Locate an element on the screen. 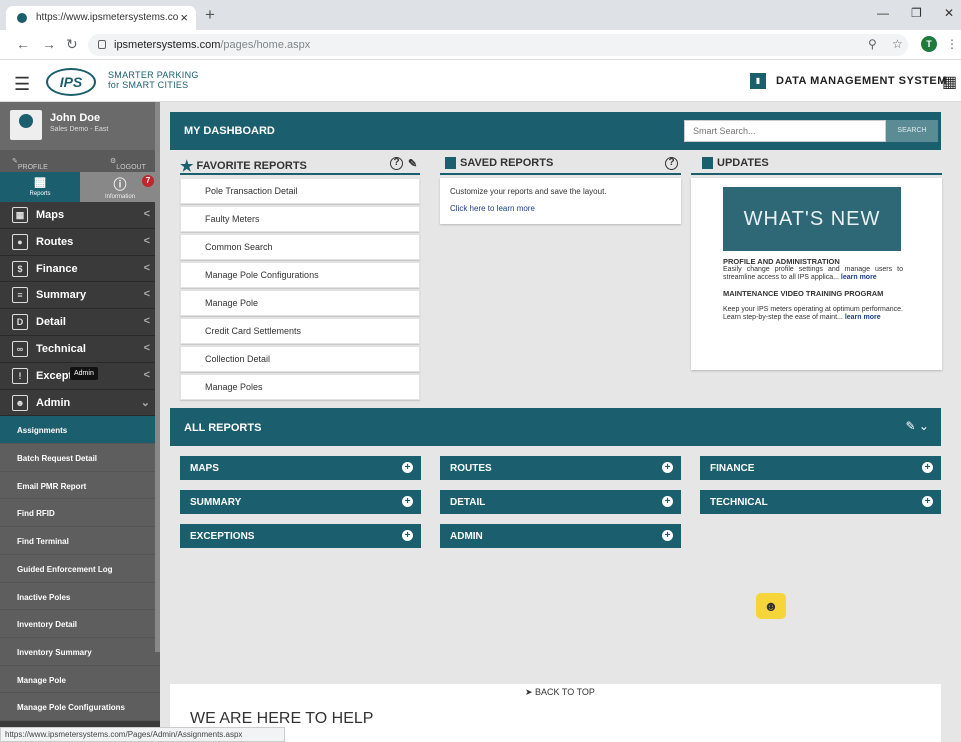 This screenshot has height=742, width=961. browser-tab: https://www.ipsmetersystems.co × is located at coordinates (101, 18).